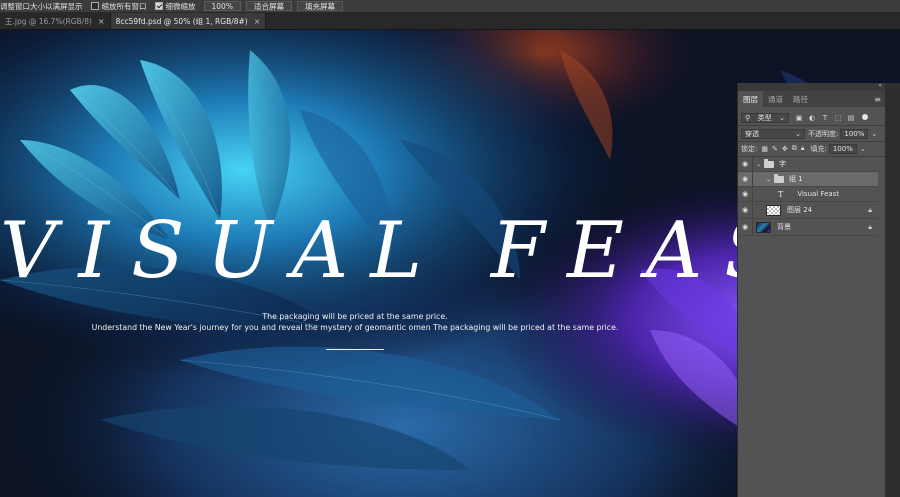 The image size is (900, 497). Describe the element at coordinates (450, 6) in the screenshot. I see `options-bar: 调整窗口大小以满屏显示 缩放所有窗口 细微缩放 100% 适合屏幕 填充屏幕` at that location.